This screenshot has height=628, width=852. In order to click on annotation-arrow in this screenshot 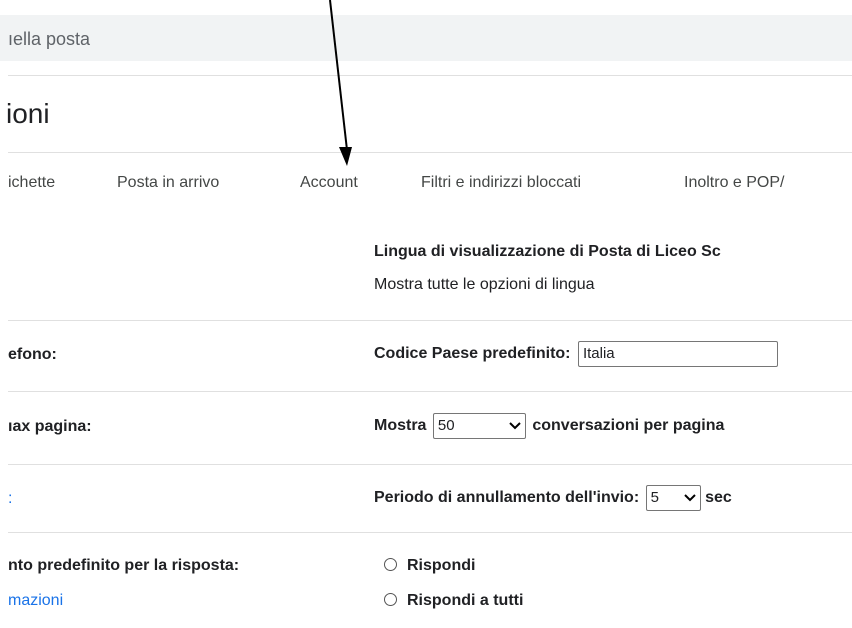, I will do `click(340, 83)`.